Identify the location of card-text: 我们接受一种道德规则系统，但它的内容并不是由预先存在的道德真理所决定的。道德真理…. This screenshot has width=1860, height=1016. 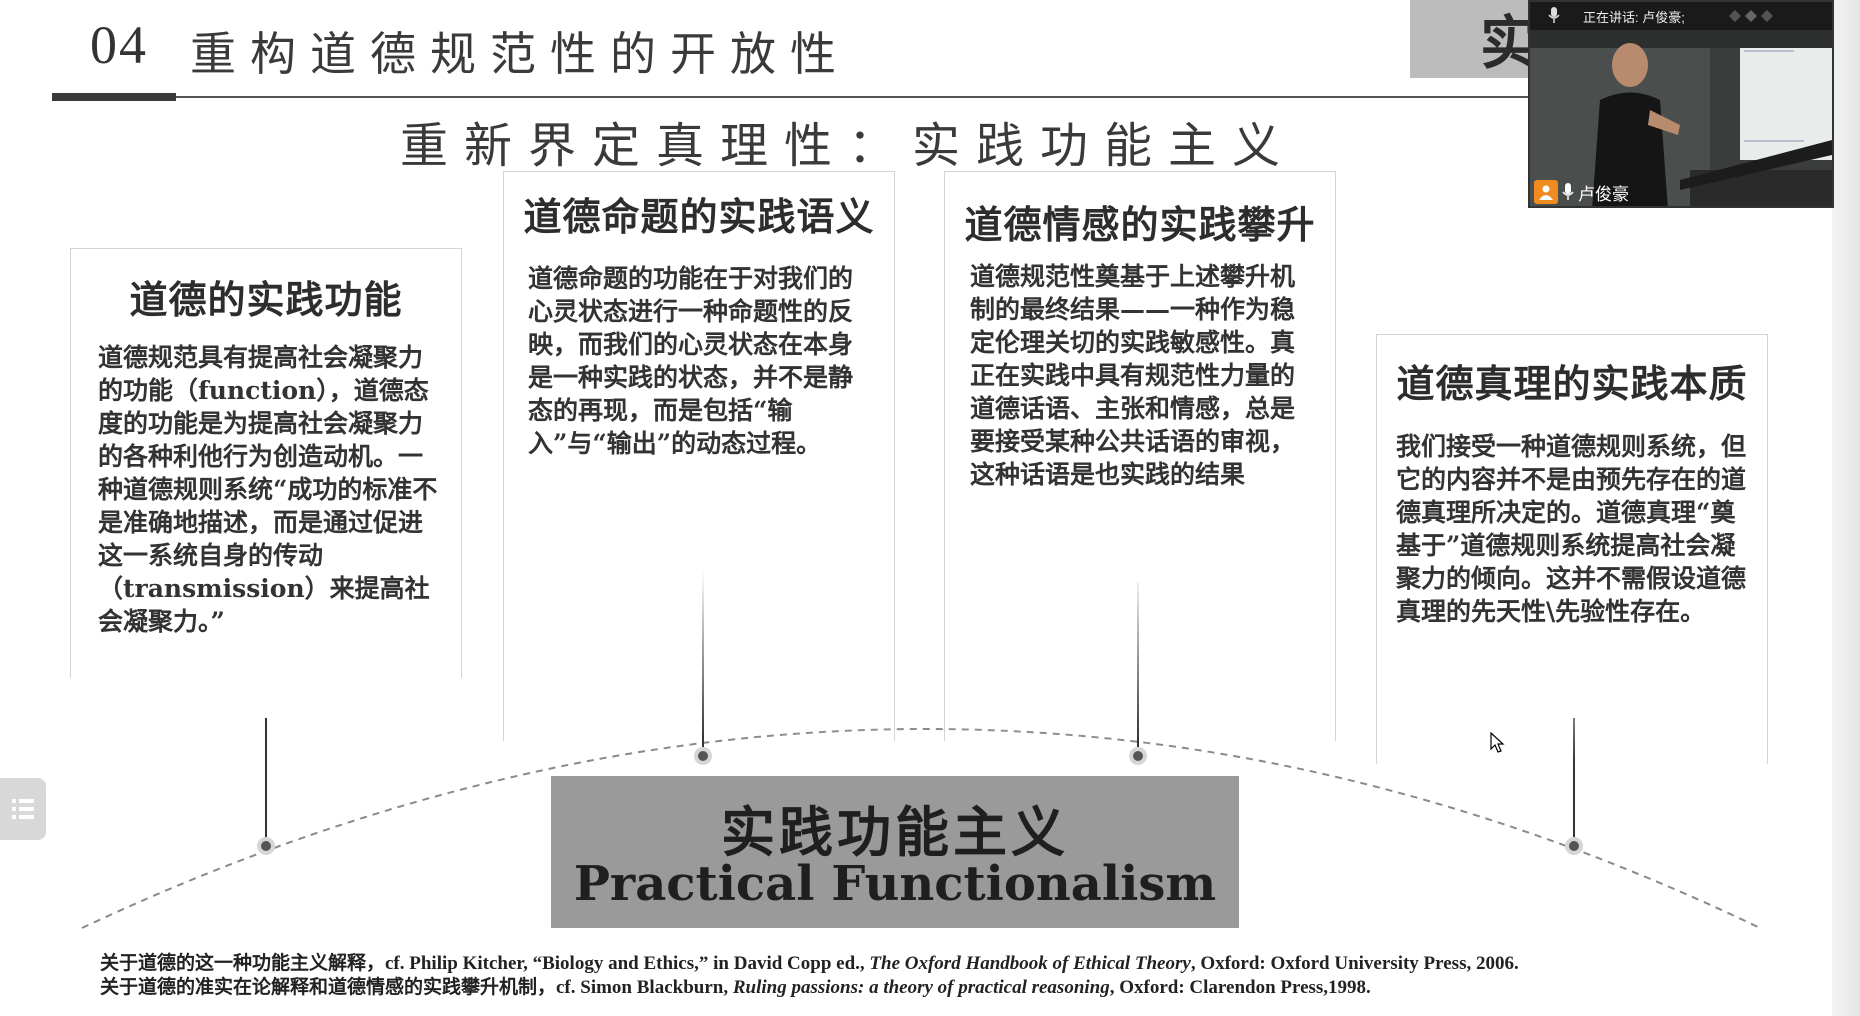
(1571, 529).